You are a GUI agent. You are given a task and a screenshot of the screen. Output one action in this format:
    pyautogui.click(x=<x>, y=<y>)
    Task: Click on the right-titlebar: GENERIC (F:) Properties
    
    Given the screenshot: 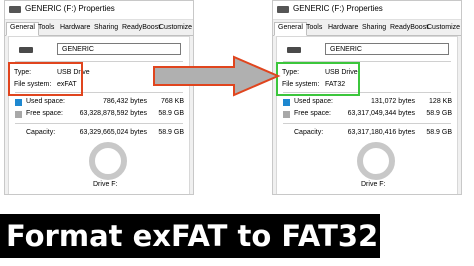 What is the action you would take?
    pyautogui.click(x=367, y=10)
    